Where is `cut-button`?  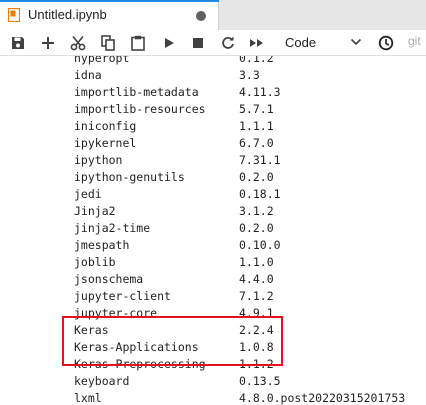
cut-button is located at coordinates (78, 42).